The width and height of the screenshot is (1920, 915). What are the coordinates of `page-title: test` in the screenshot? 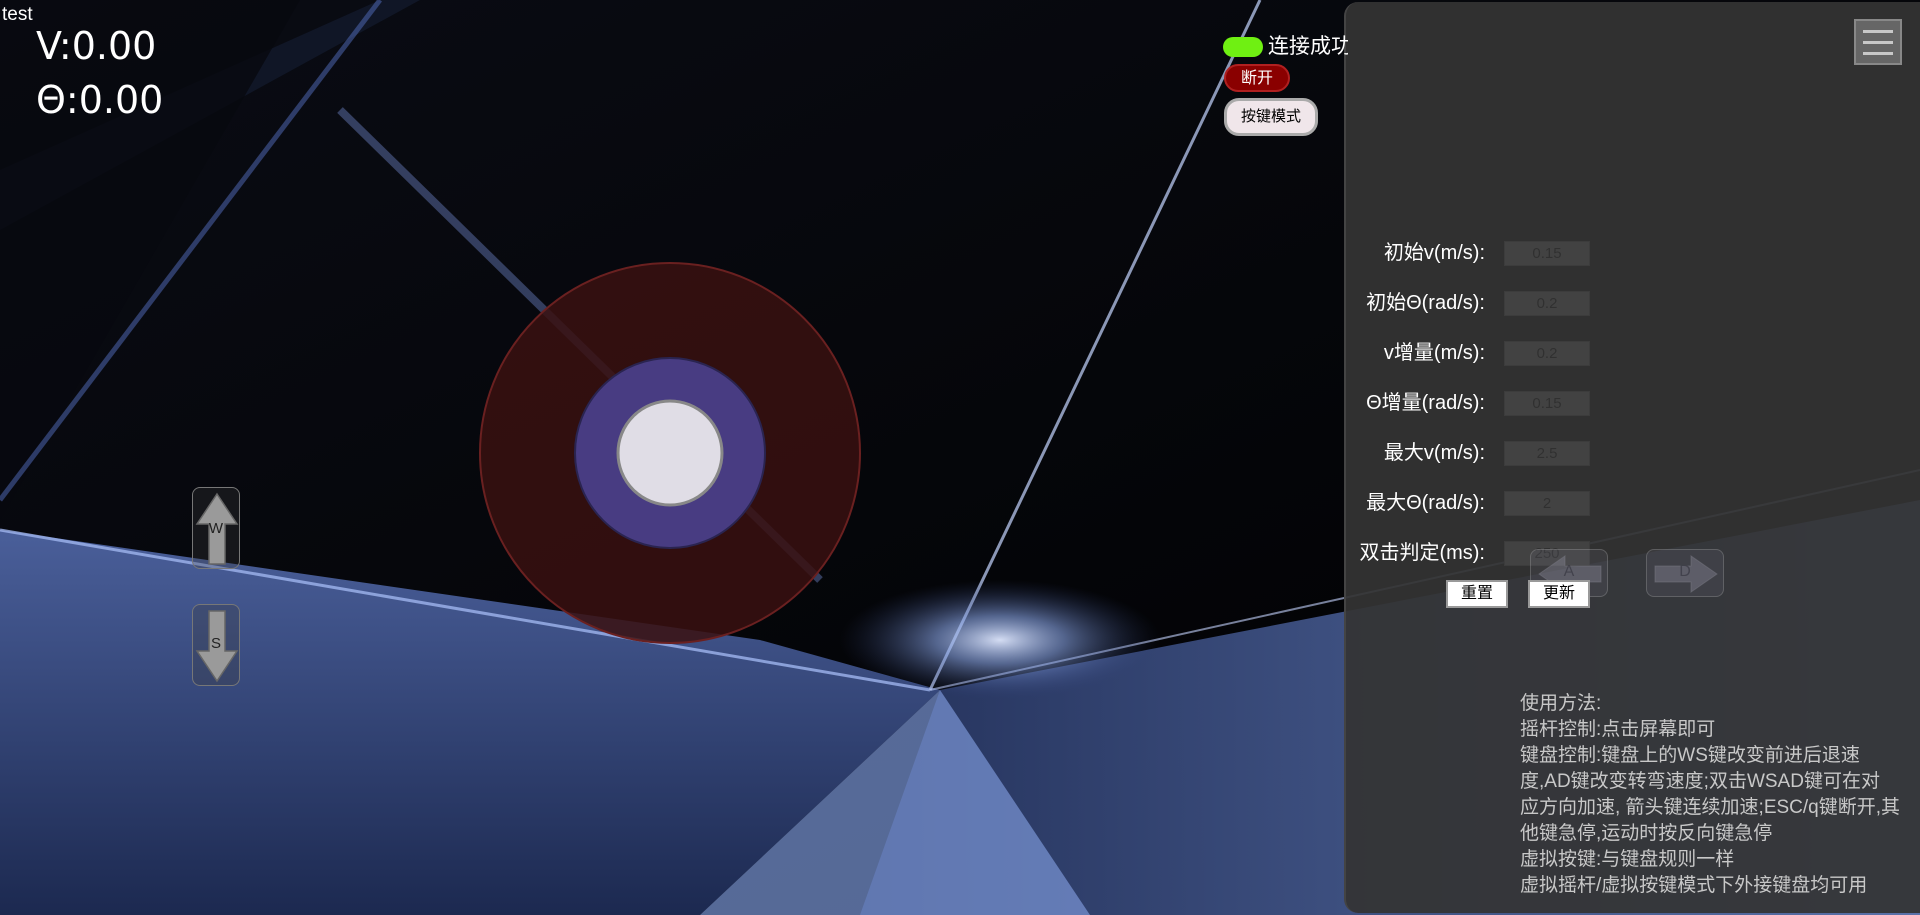 It's located at (17, 14).